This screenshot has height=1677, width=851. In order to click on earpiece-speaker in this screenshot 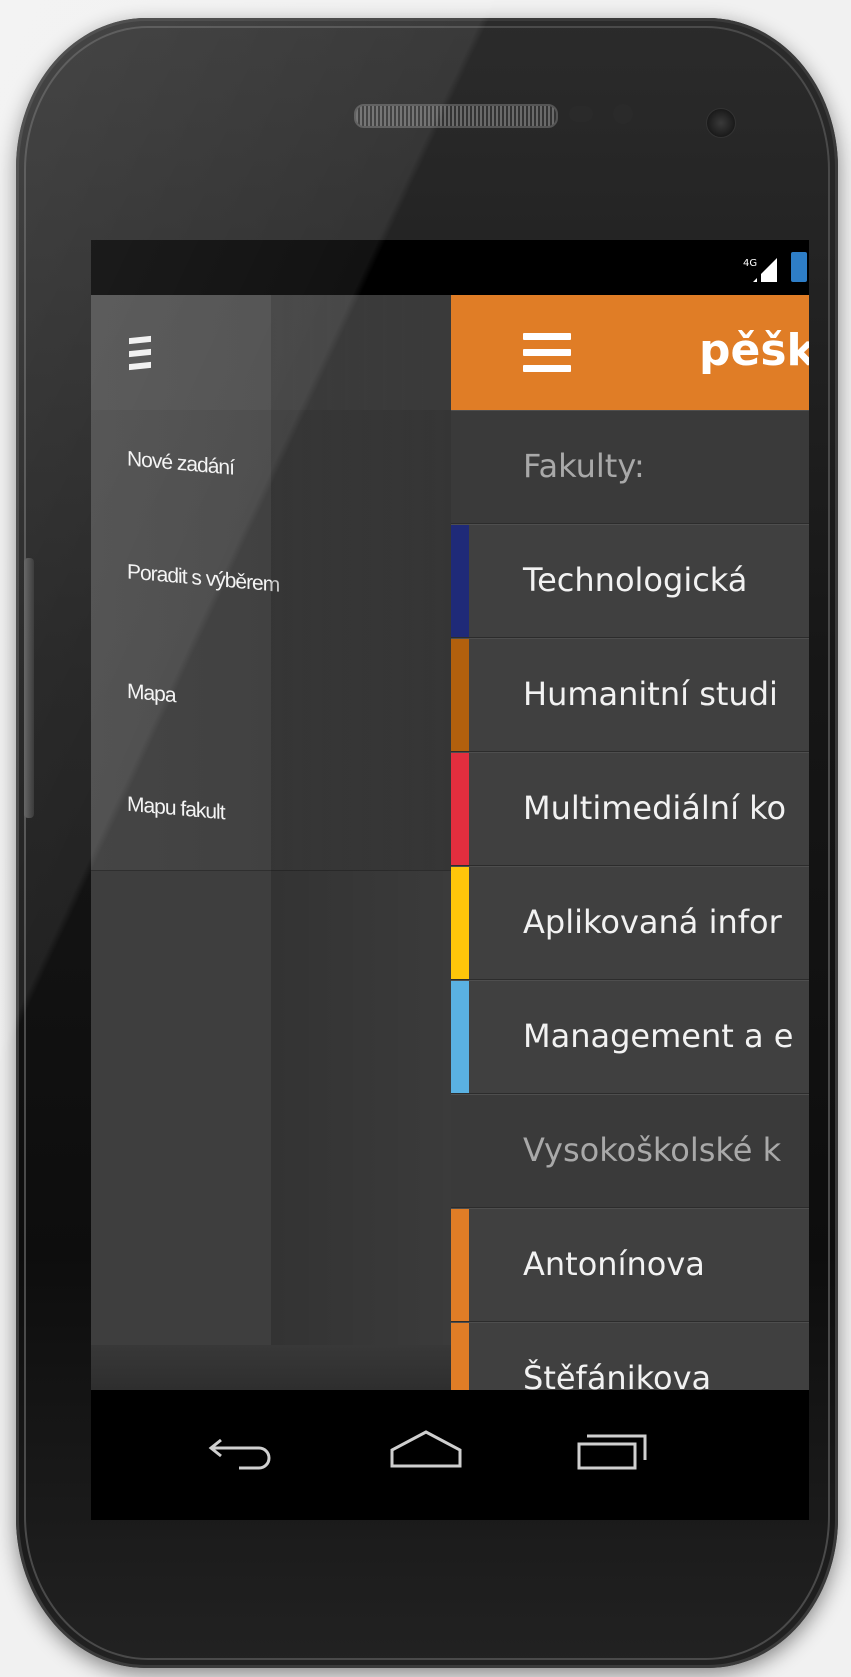, I will do `click(456, 116)`.